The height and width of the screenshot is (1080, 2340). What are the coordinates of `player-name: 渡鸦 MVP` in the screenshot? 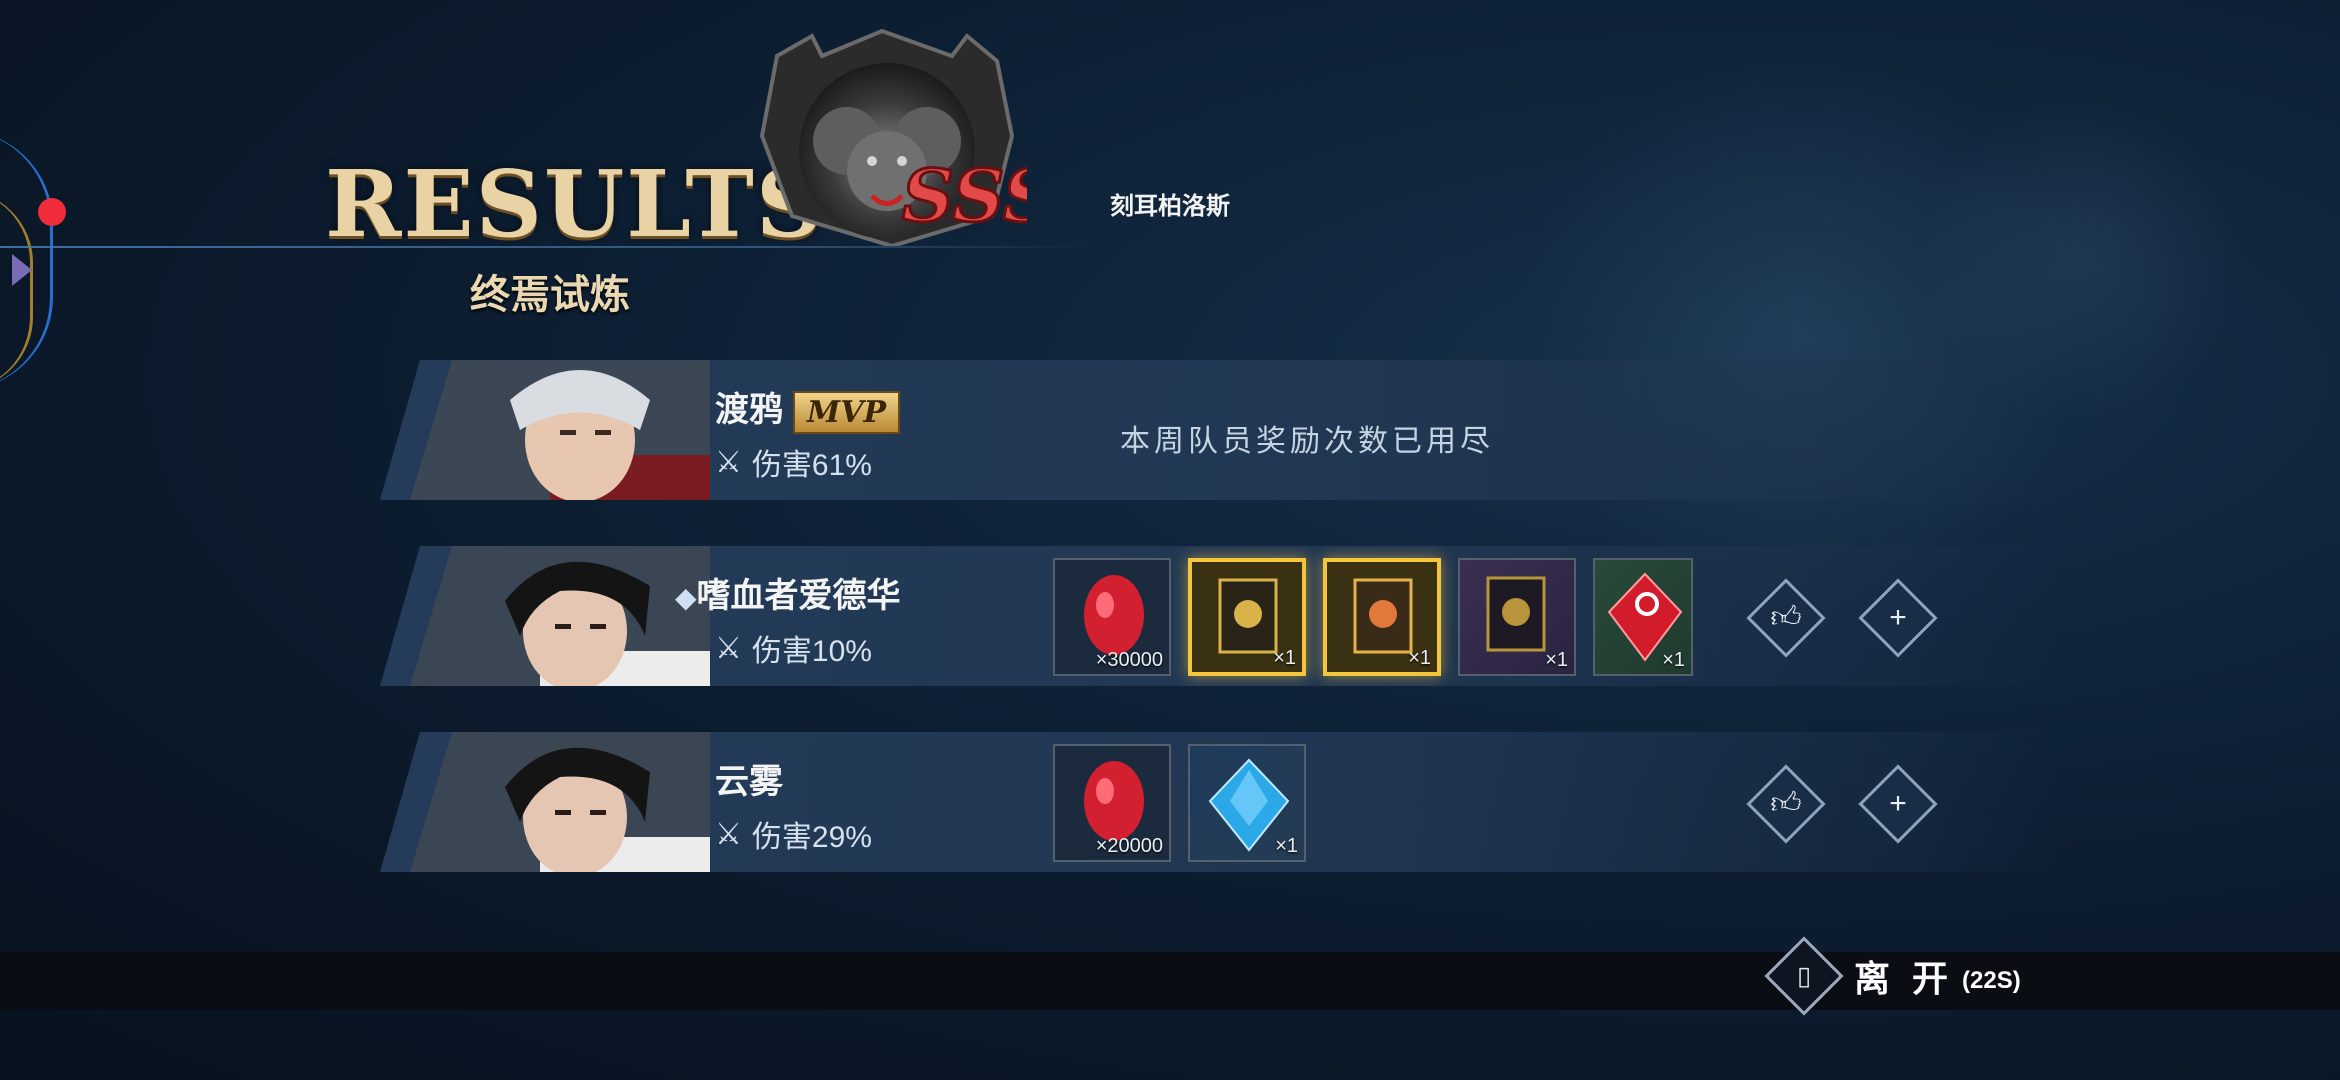 It's located at (808, 408).